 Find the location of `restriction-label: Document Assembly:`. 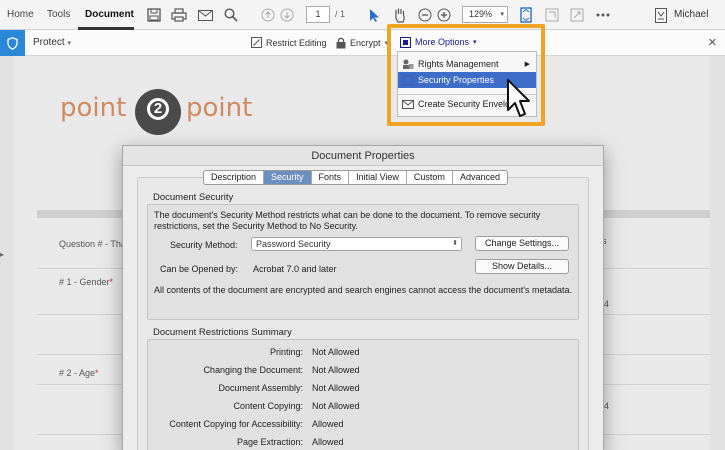

restriction-label: Document Assembly: is located at coordinates (260, 388).